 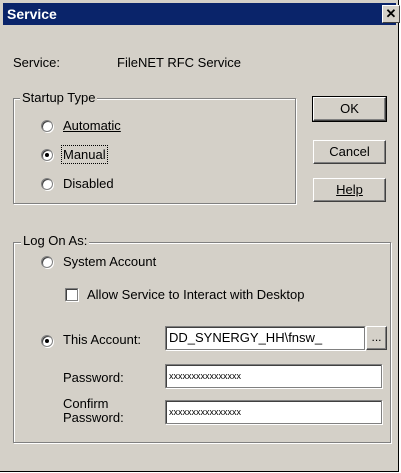 I want to click on manual-label-text: Manual, so click(x=84, y=154).